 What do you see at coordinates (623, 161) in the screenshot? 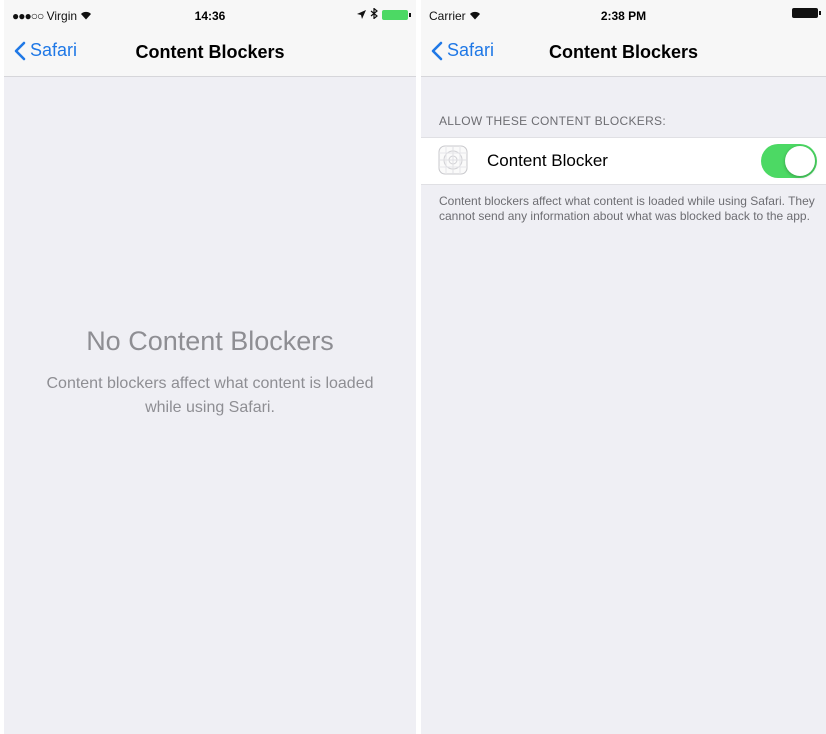
I see `content-blocker-row: Content Blocker` at bounding box center [623, 161].